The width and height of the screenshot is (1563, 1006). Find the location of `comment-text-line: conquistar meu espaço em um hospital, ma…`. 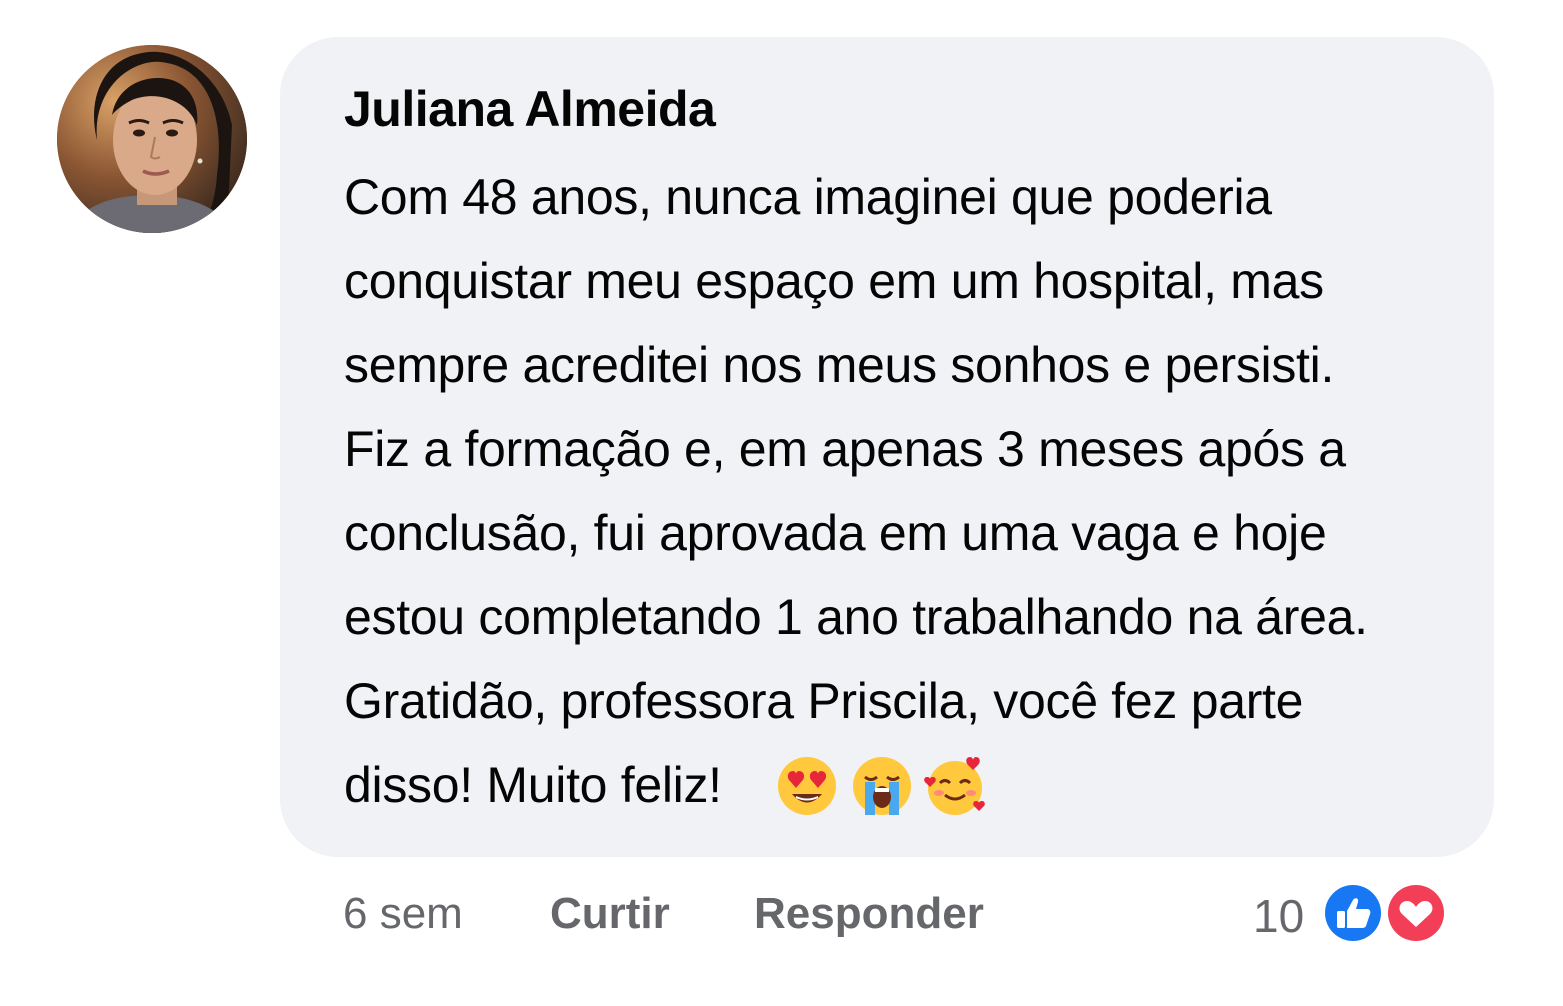

comment-text-line: conquistar meu espaço em um hospital, ma… is located at coordinates (834, 281).